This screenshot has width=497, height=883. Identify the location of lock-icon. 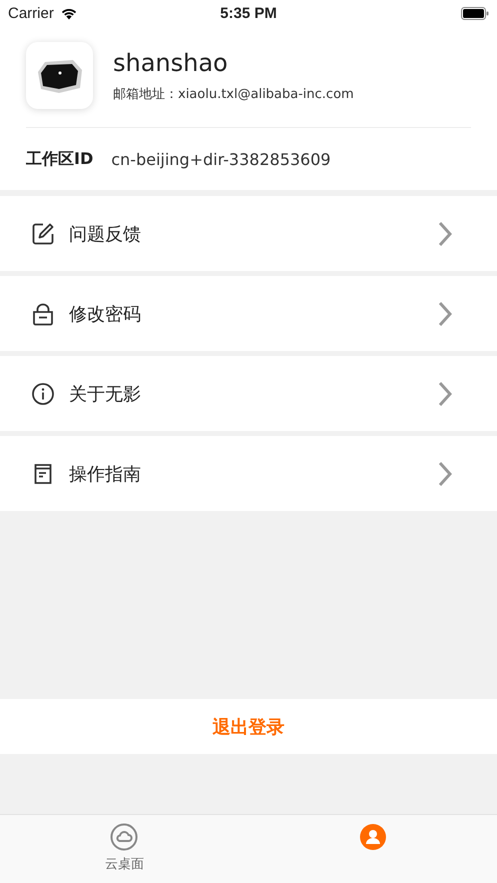
(43, 314).